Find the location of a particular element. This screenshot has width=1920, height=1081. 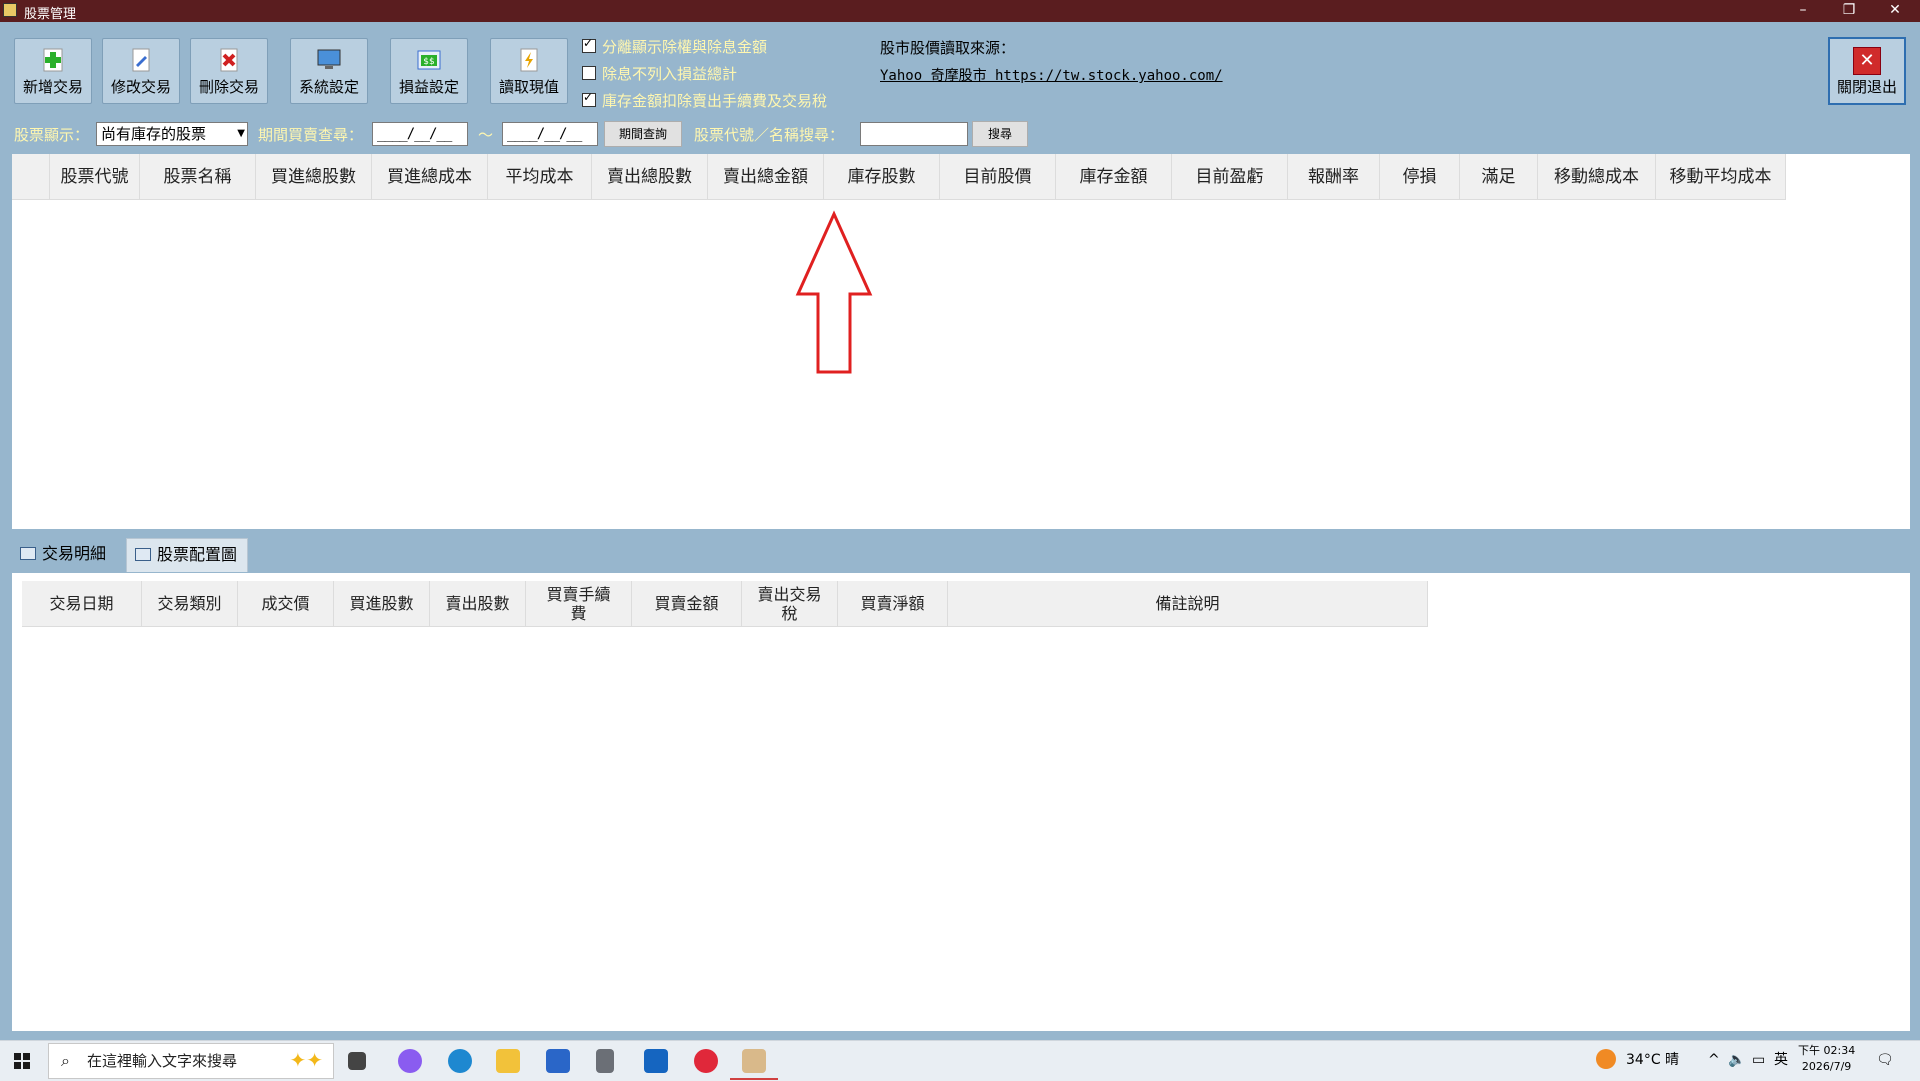

read-price-button: 讀取現值 is located at coordinates (529, 71).